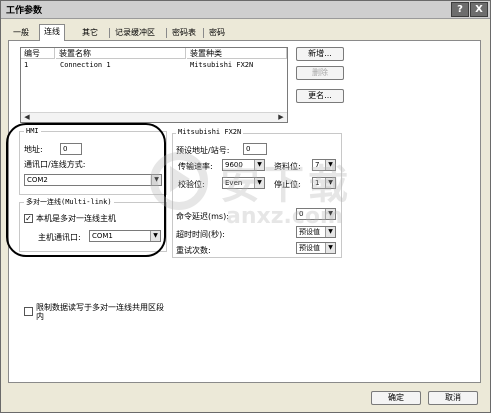 Image resolution: width=491 pixels, height=413 pixels. What do you see at coordinates (100, 312) in the screenshot?
I see `restrict-checkbox-label: 限制数据读写于多对一连线共用区段内` at bounding box center [100, 312].